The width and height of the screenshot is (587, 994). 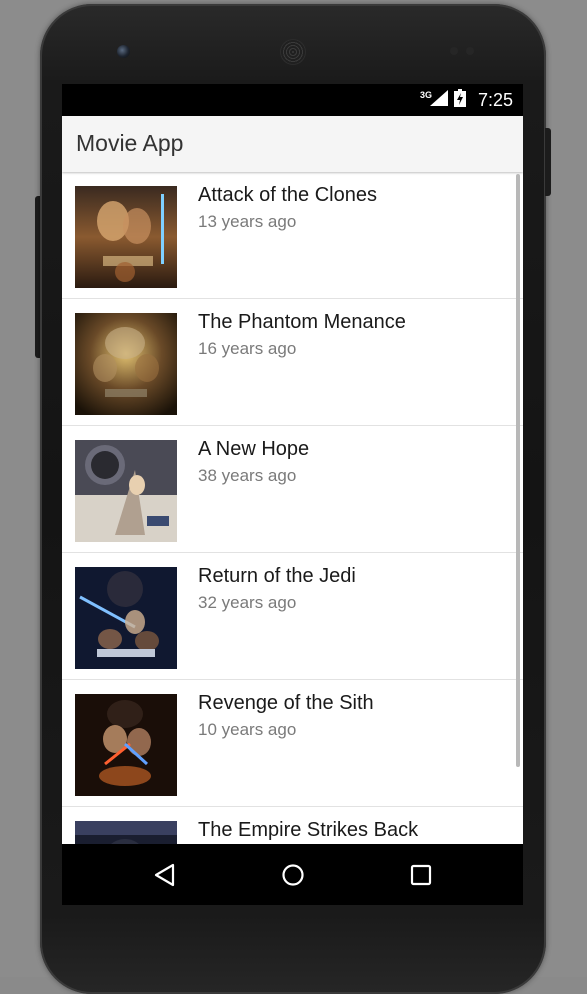 What do you see at coordinates (302, 322) in the screenshot?
I see `movie-title: The Phantom Menance` at bounding box center [302, 322].